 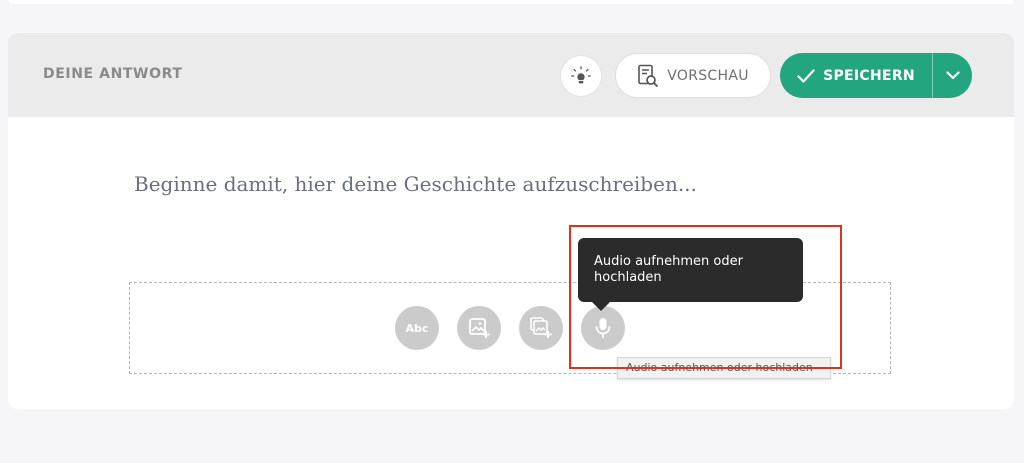 I want to click on annotation-highlight-box, so click(x=705, y=297).